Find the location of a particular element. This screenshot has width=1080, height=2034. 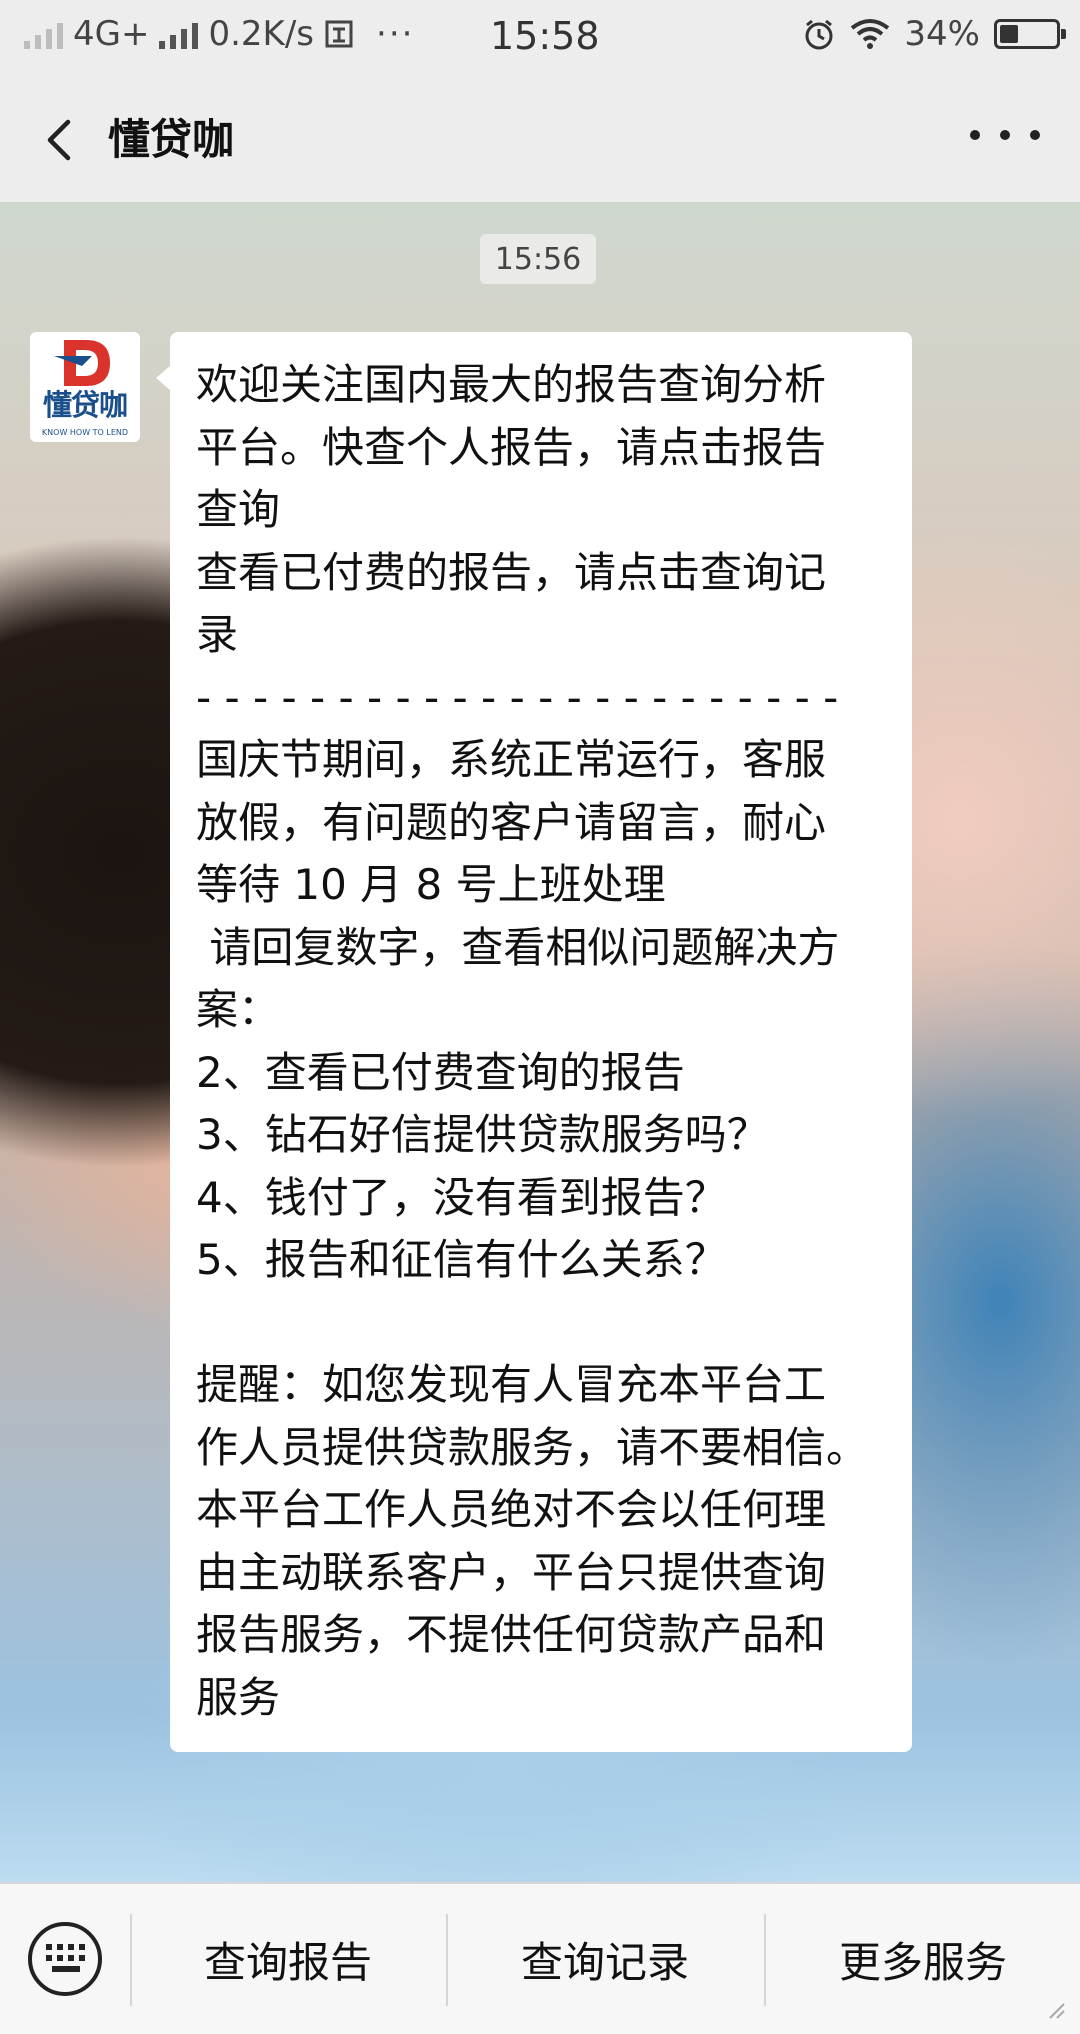

chat-title: 懂贷咖 is located at coordinates (171, 139).